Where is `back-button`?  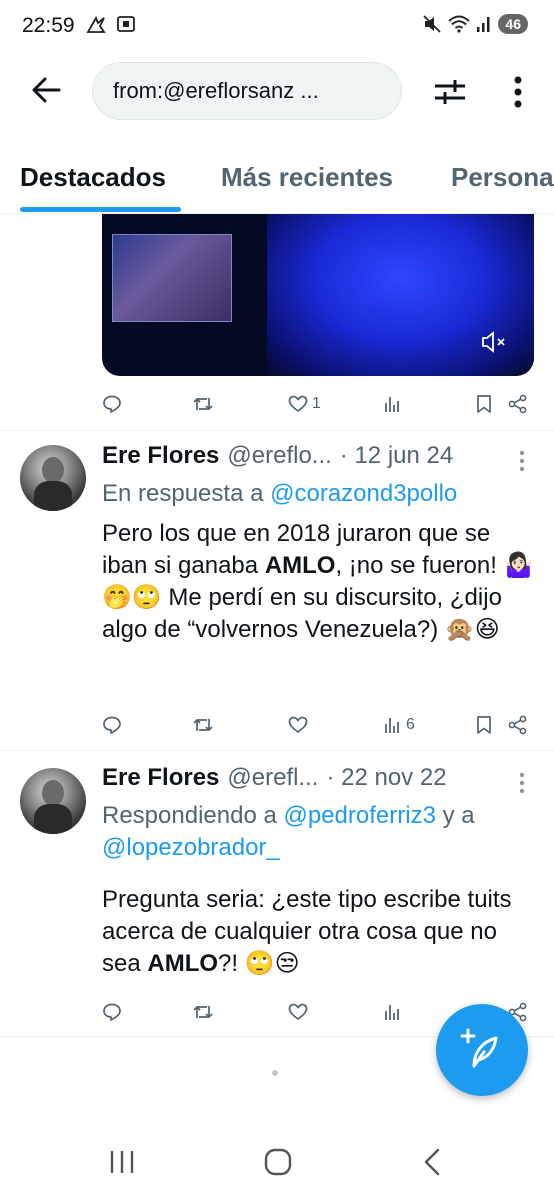
back-button is located at coordinates (46, 90).